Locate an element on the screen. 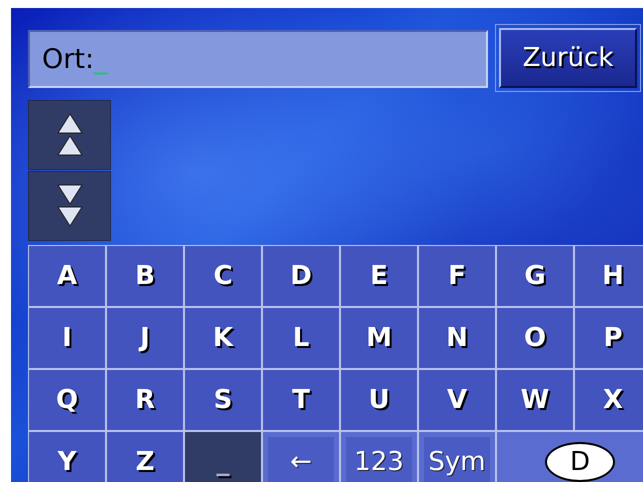 This screenshot has width=643, height=482. letter-key: P is located at coordinates (608, 338).